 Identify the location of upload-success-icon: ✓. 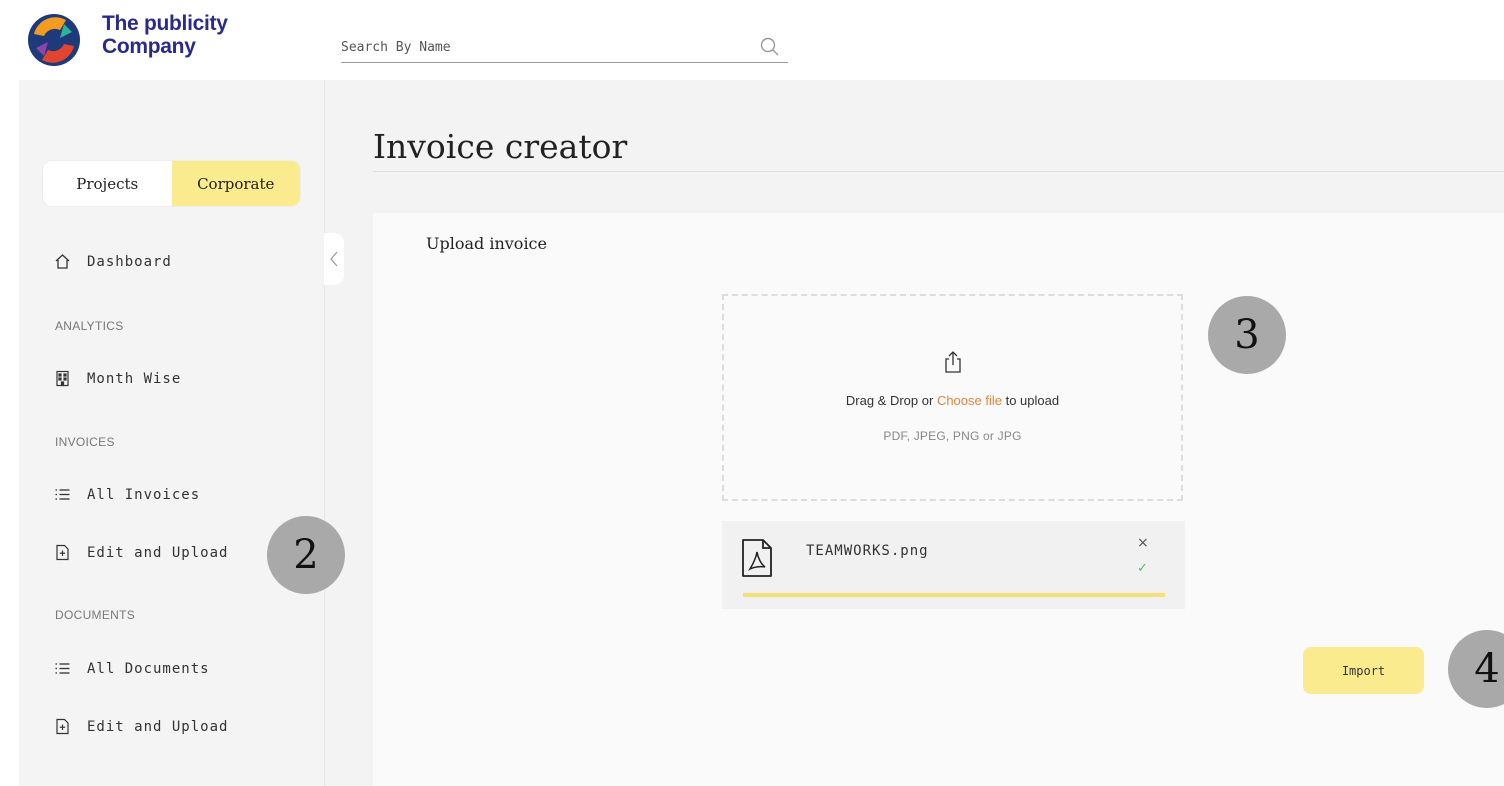
(1142, 568).